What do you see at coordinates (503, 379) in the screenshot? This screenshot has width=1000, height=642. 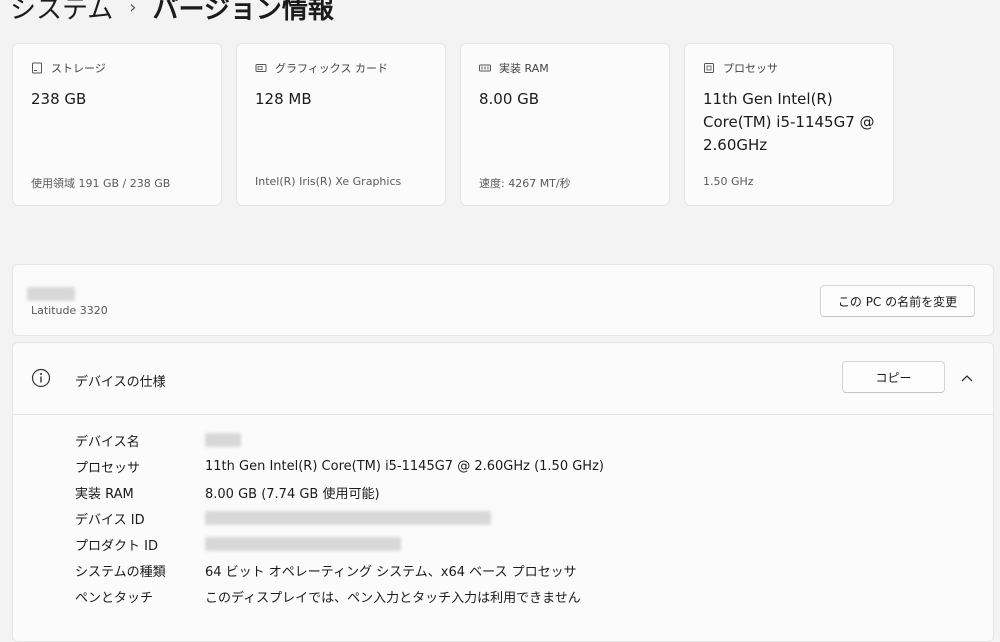 I see `device-specs-header: デバイスの仕様 コピー` at bounding box center [503, 379].